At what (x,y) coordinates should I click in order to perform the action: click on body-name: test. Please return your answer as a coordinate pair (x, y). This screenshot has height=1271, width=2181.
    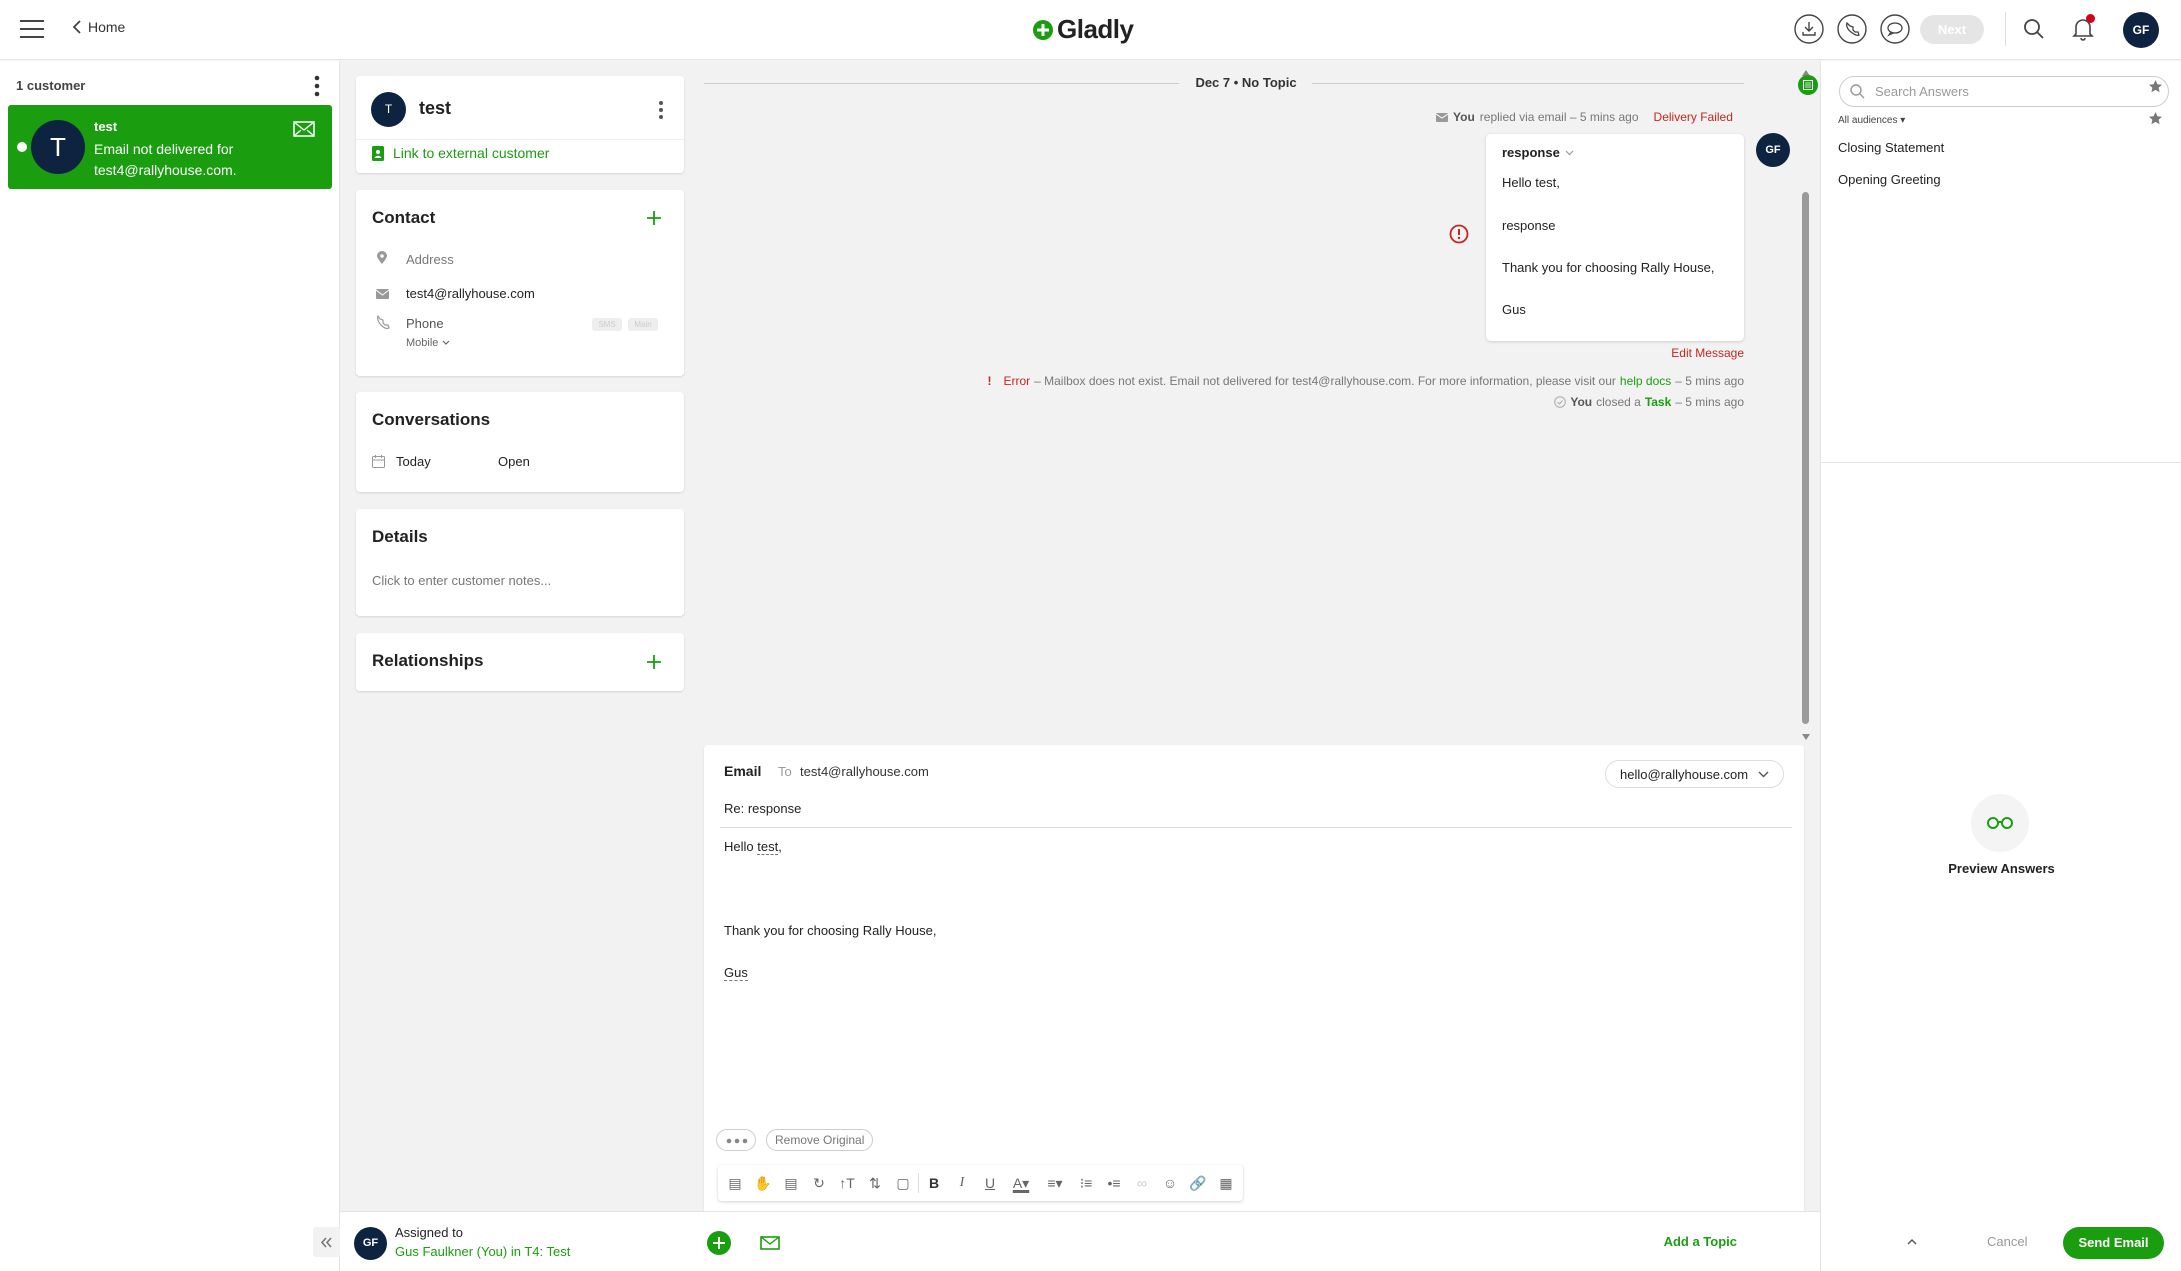
    Looking at the image, I should click on (768, 847).